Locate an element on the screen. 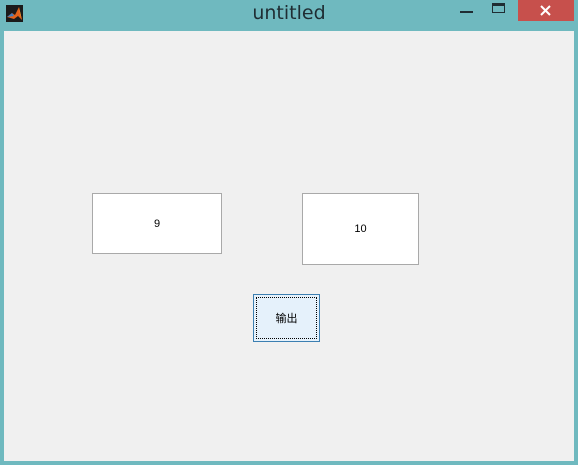 The height and width of the screenshot is (465, 578). title-bar: untitled is located at coordinates (289, 15).